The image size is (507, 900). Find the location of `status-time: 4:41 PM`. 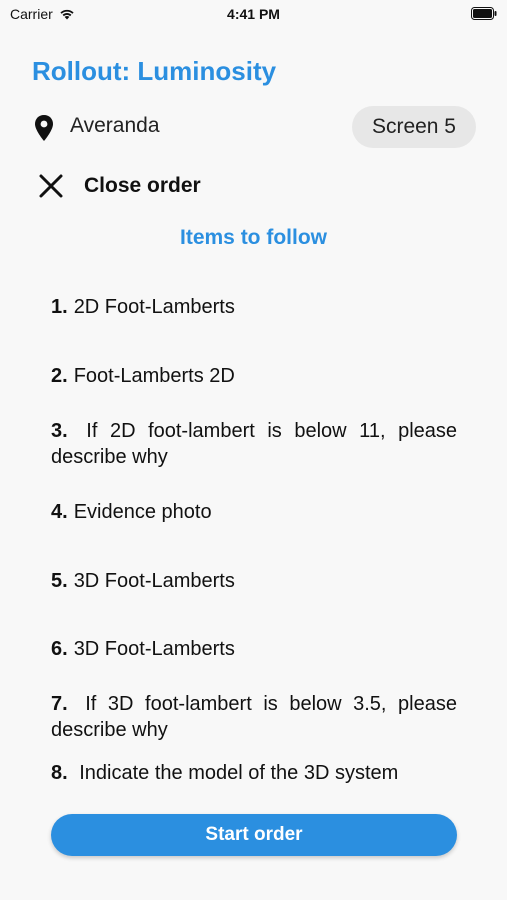

status-time: 4:41 PM is located at coordinates (253, 14).